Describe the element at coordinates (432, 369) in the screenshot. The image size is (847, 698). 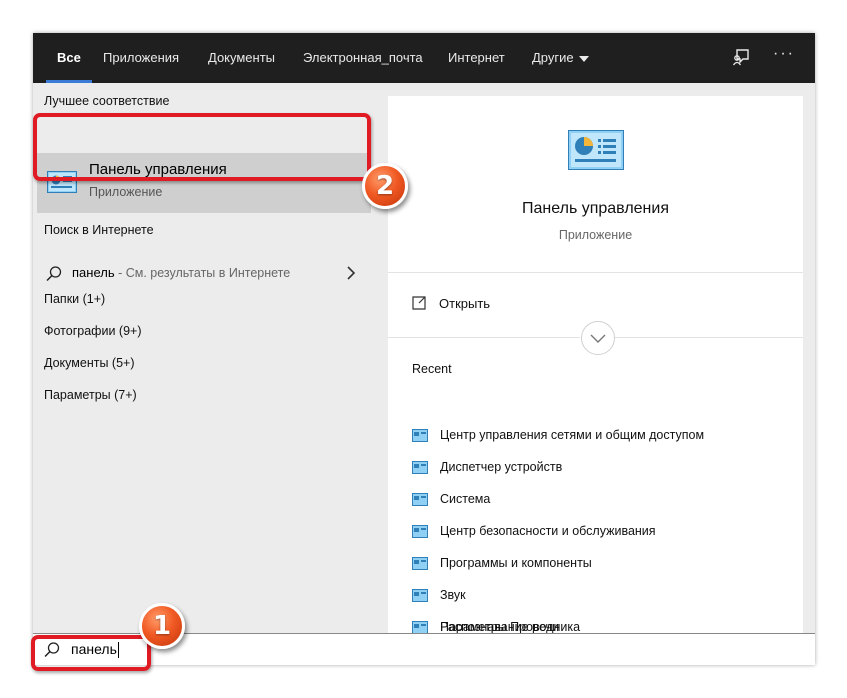
I see `recent-heading: Recent` at that location.